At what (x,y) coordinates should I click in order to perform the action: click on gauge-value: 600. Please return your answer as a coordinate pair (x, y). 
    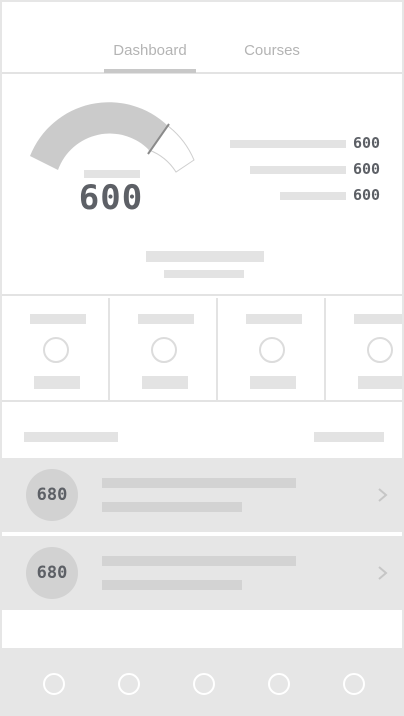
    Looking at the image, I should click on (111, 198).